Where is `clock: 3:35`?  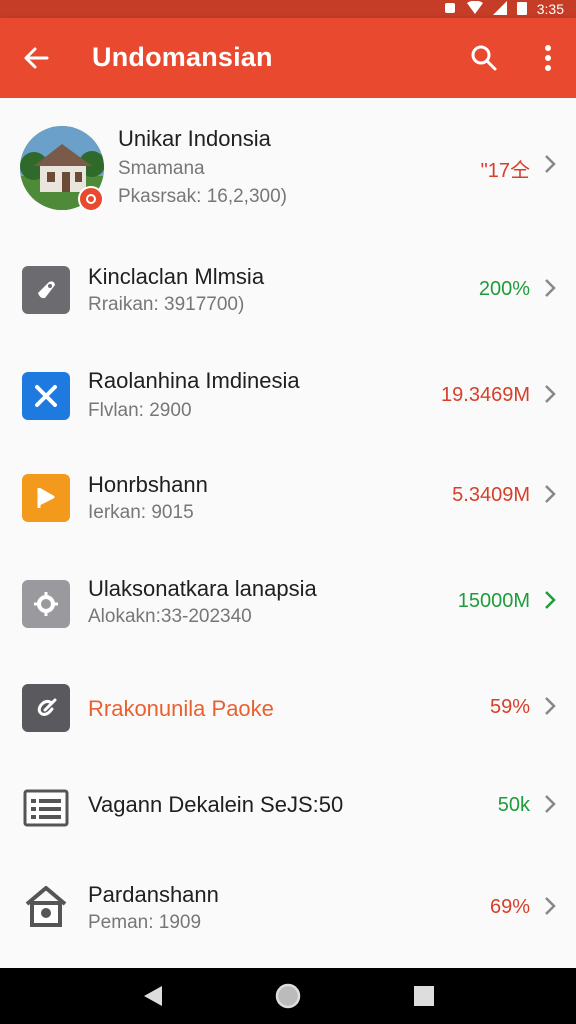
clock: 3:35 is located at coordinates (550, 9).